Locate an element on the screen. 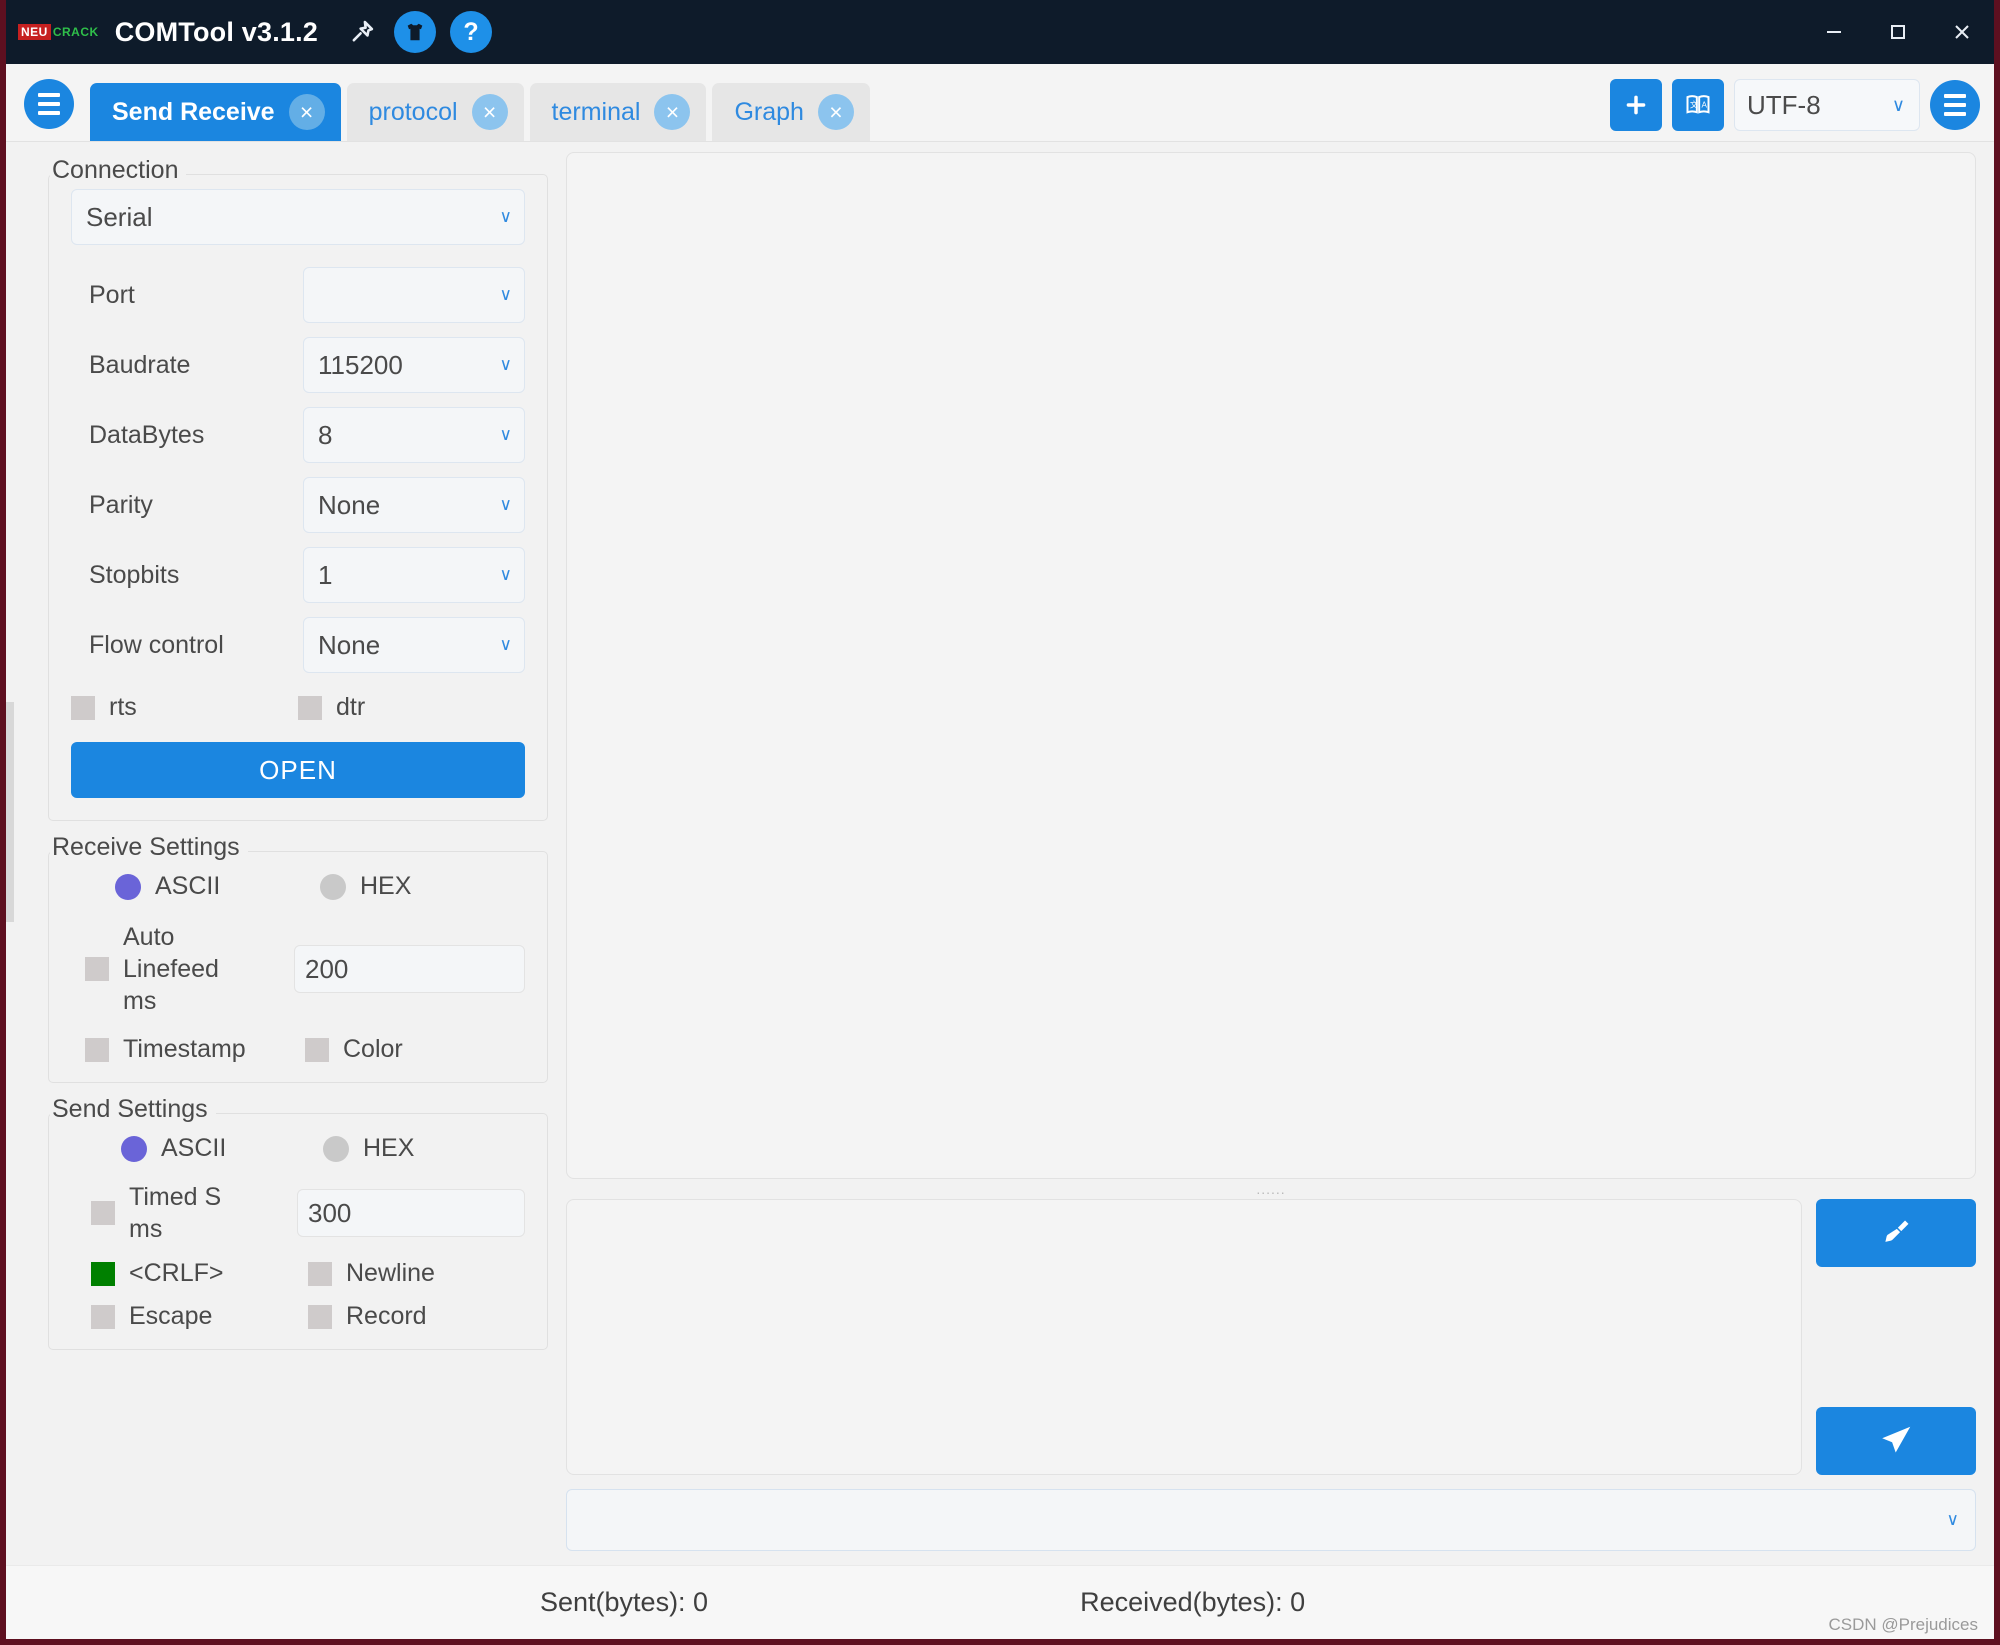  auto-linefeed-line1: Auto is located at coordinates (149, 937).